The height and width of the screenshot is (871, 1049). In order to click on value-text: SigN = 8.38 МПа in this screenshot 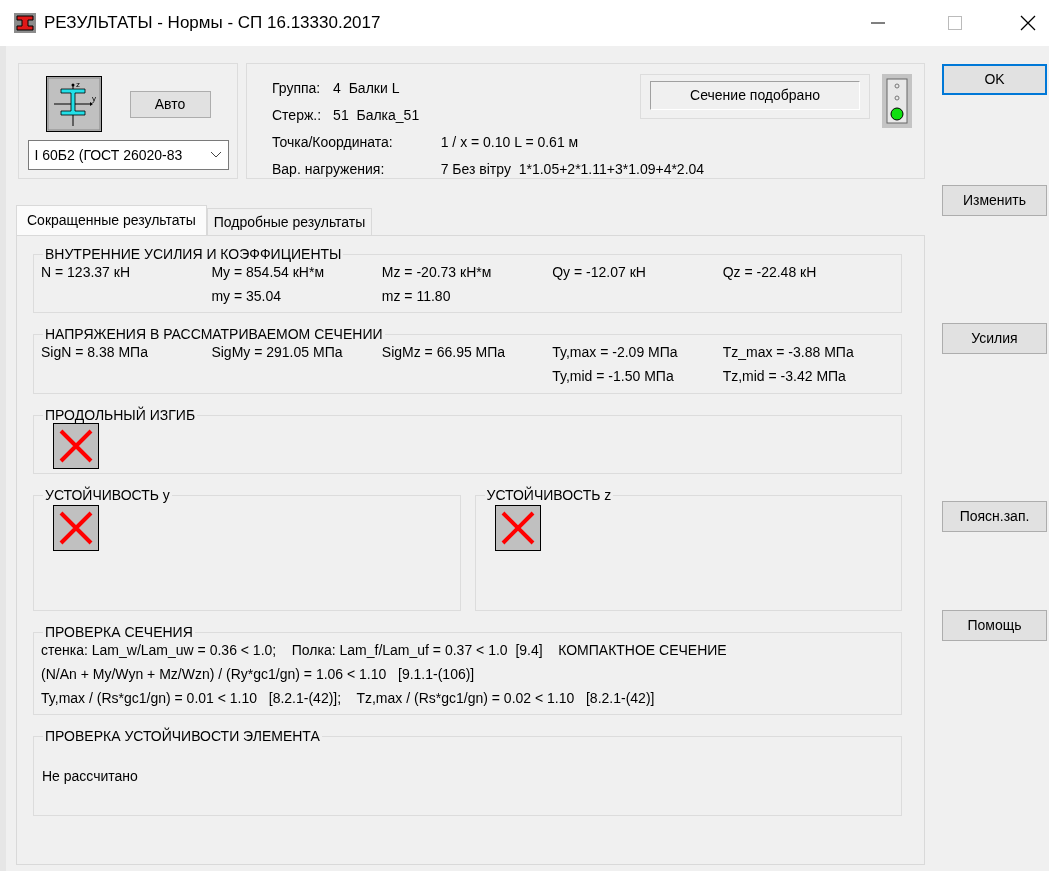, I will do `click(95, 352)`.